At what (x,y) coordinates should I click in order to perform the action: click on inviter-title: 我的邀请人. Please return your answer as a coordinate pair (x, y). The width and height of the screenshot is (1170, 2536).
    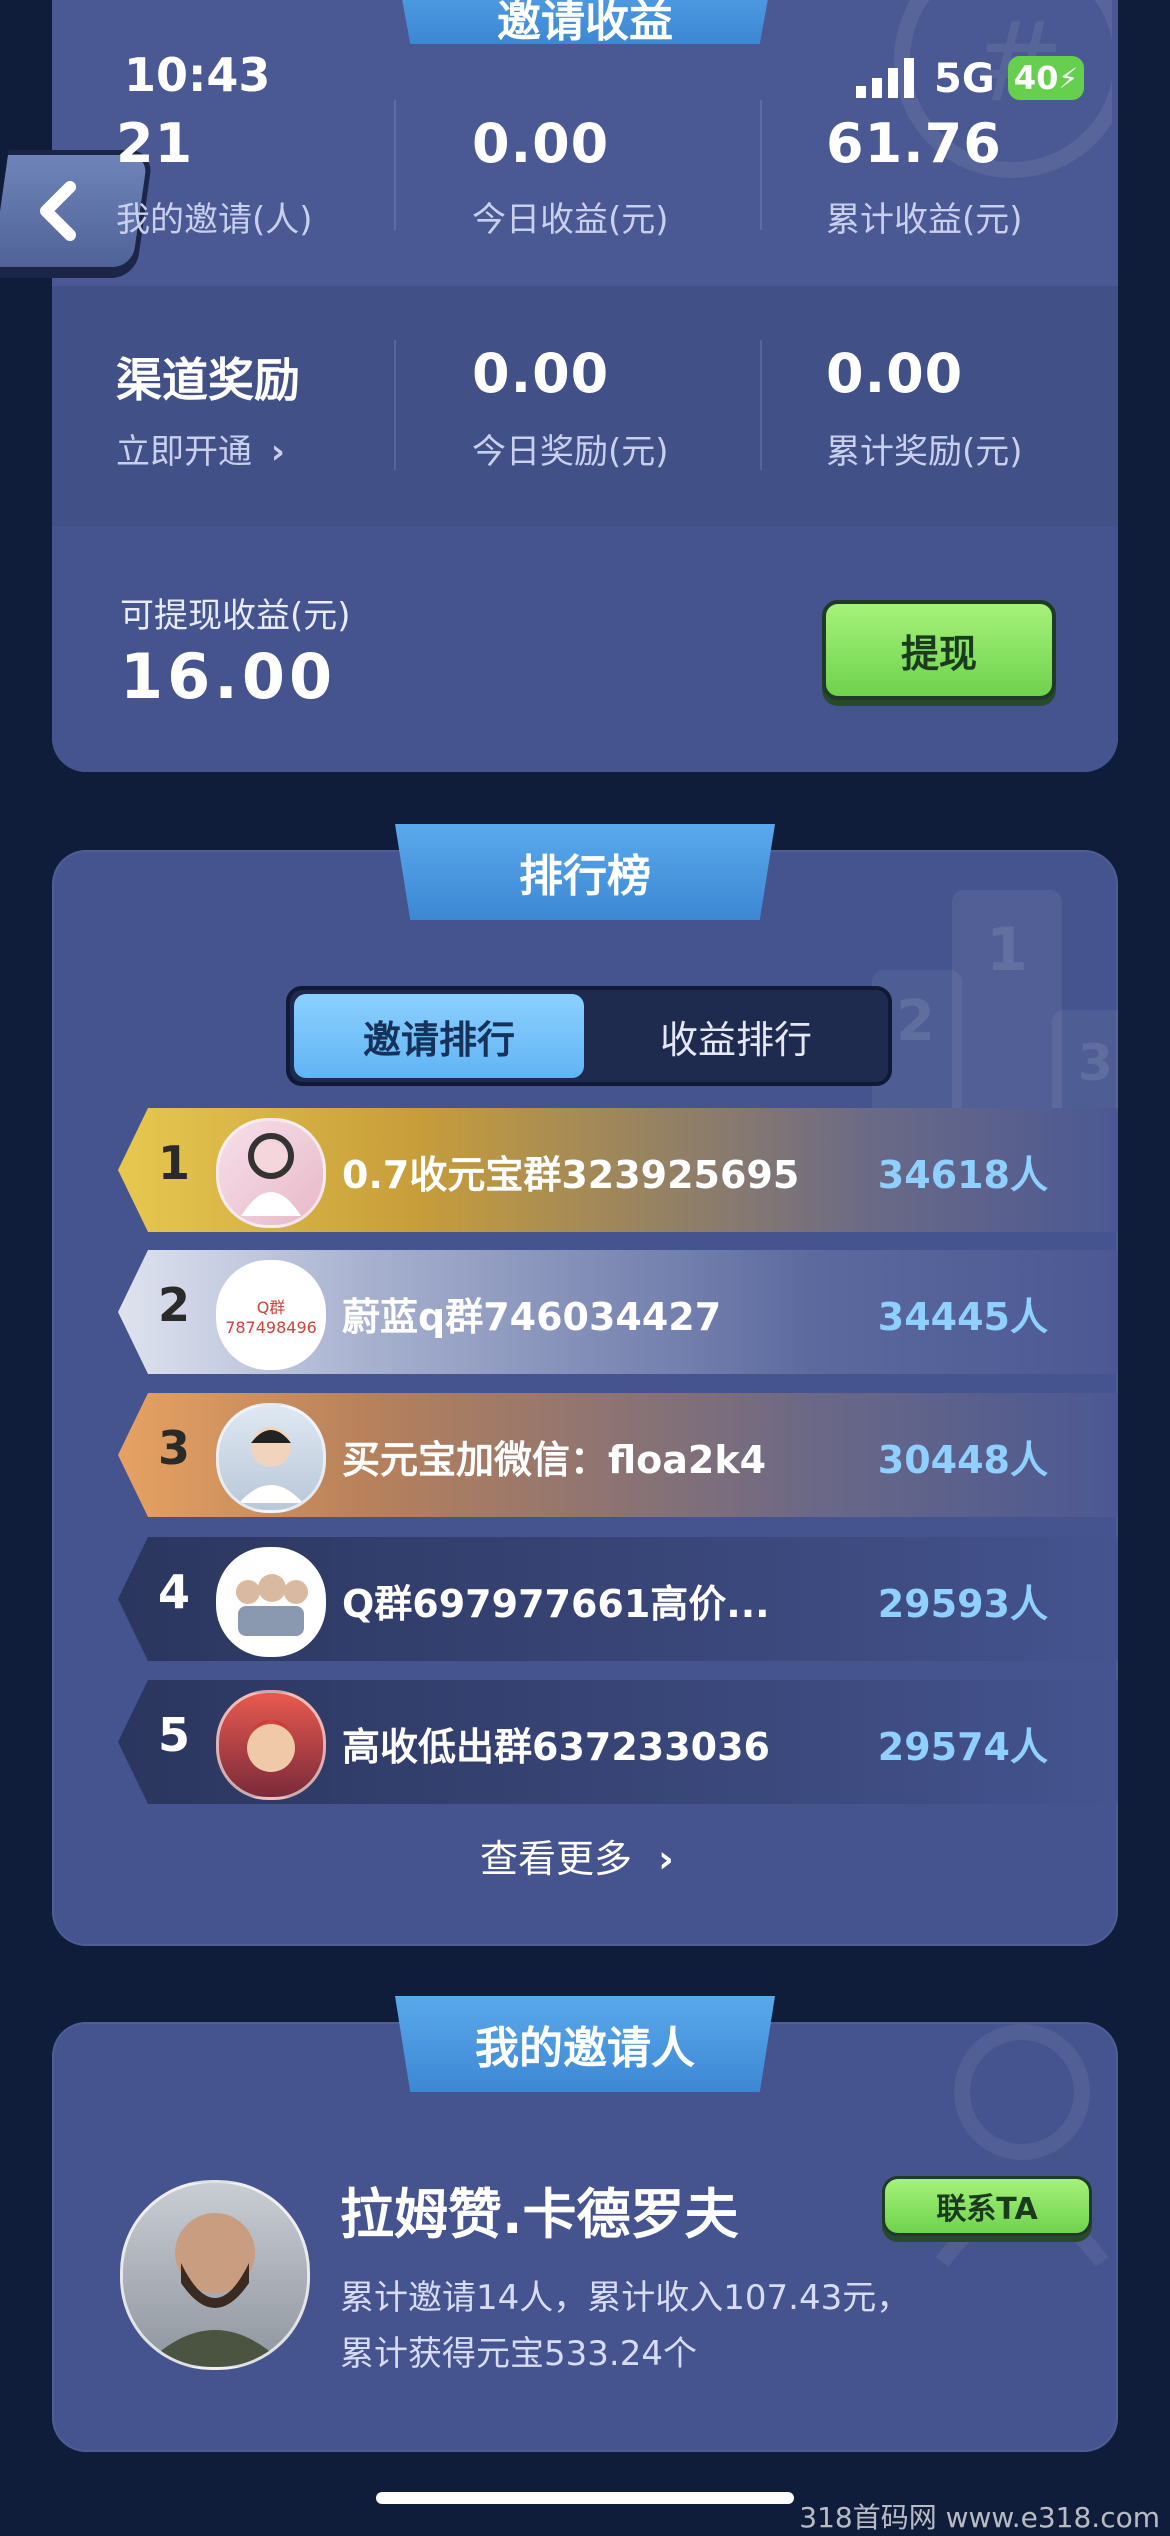
    Looking at the image, I should click on (585, 2044).